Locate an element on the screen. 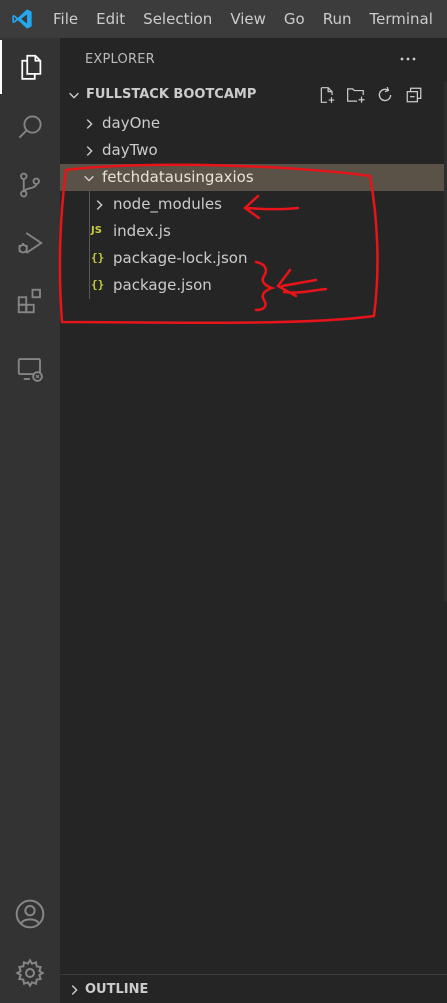 The width and height of the screenshot is (447, 1003). tree-item-daytwo: dayTwo is located at coordinates (253, 150).